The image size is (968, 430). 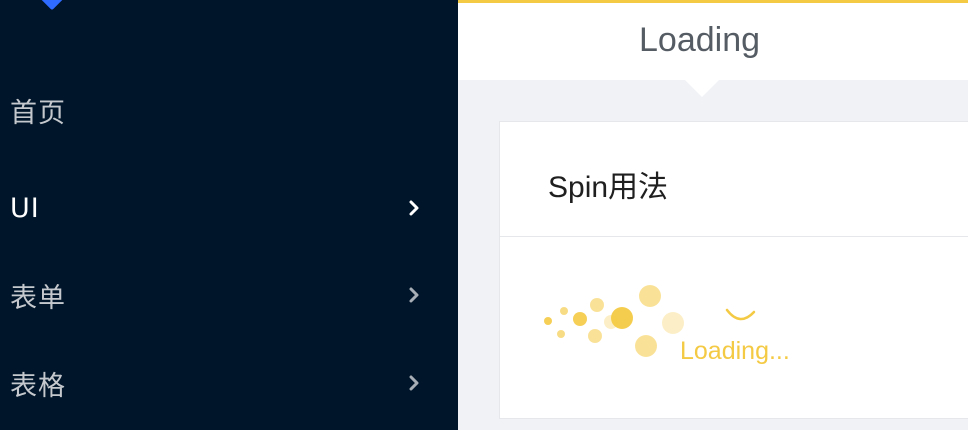 What do you see at coordinates (608, 187) in the screenshot?
I see `card-title: Spin用法` at bounding box center [608, 187].